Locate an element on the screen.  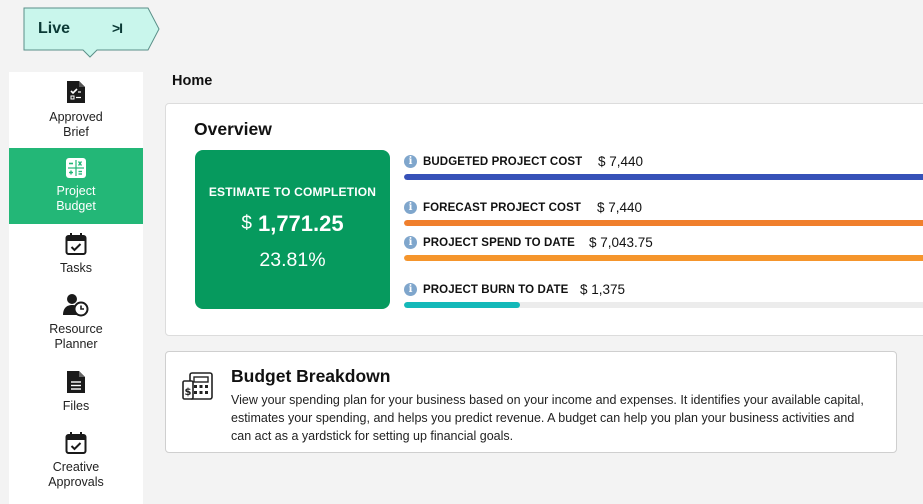
sidebar-item-files: Files is located at coordinates (76, 393).